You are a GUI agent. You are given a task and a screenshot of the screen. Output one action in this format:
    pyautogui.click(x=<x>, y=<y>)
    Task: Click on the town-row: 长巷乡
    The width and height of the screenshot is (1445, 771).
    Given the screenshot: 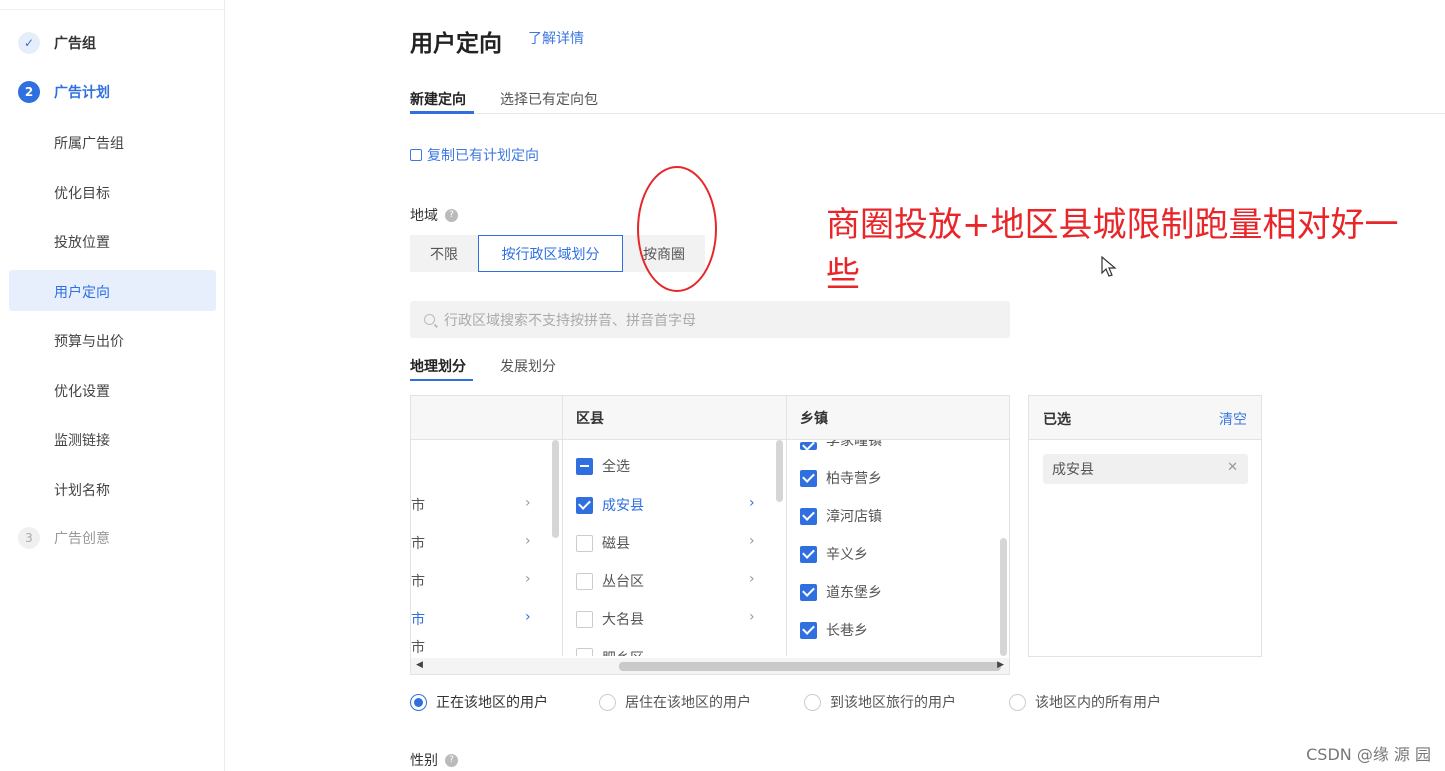 What is the action you would take?
    pyautogui.click(x=834, y=630)
    